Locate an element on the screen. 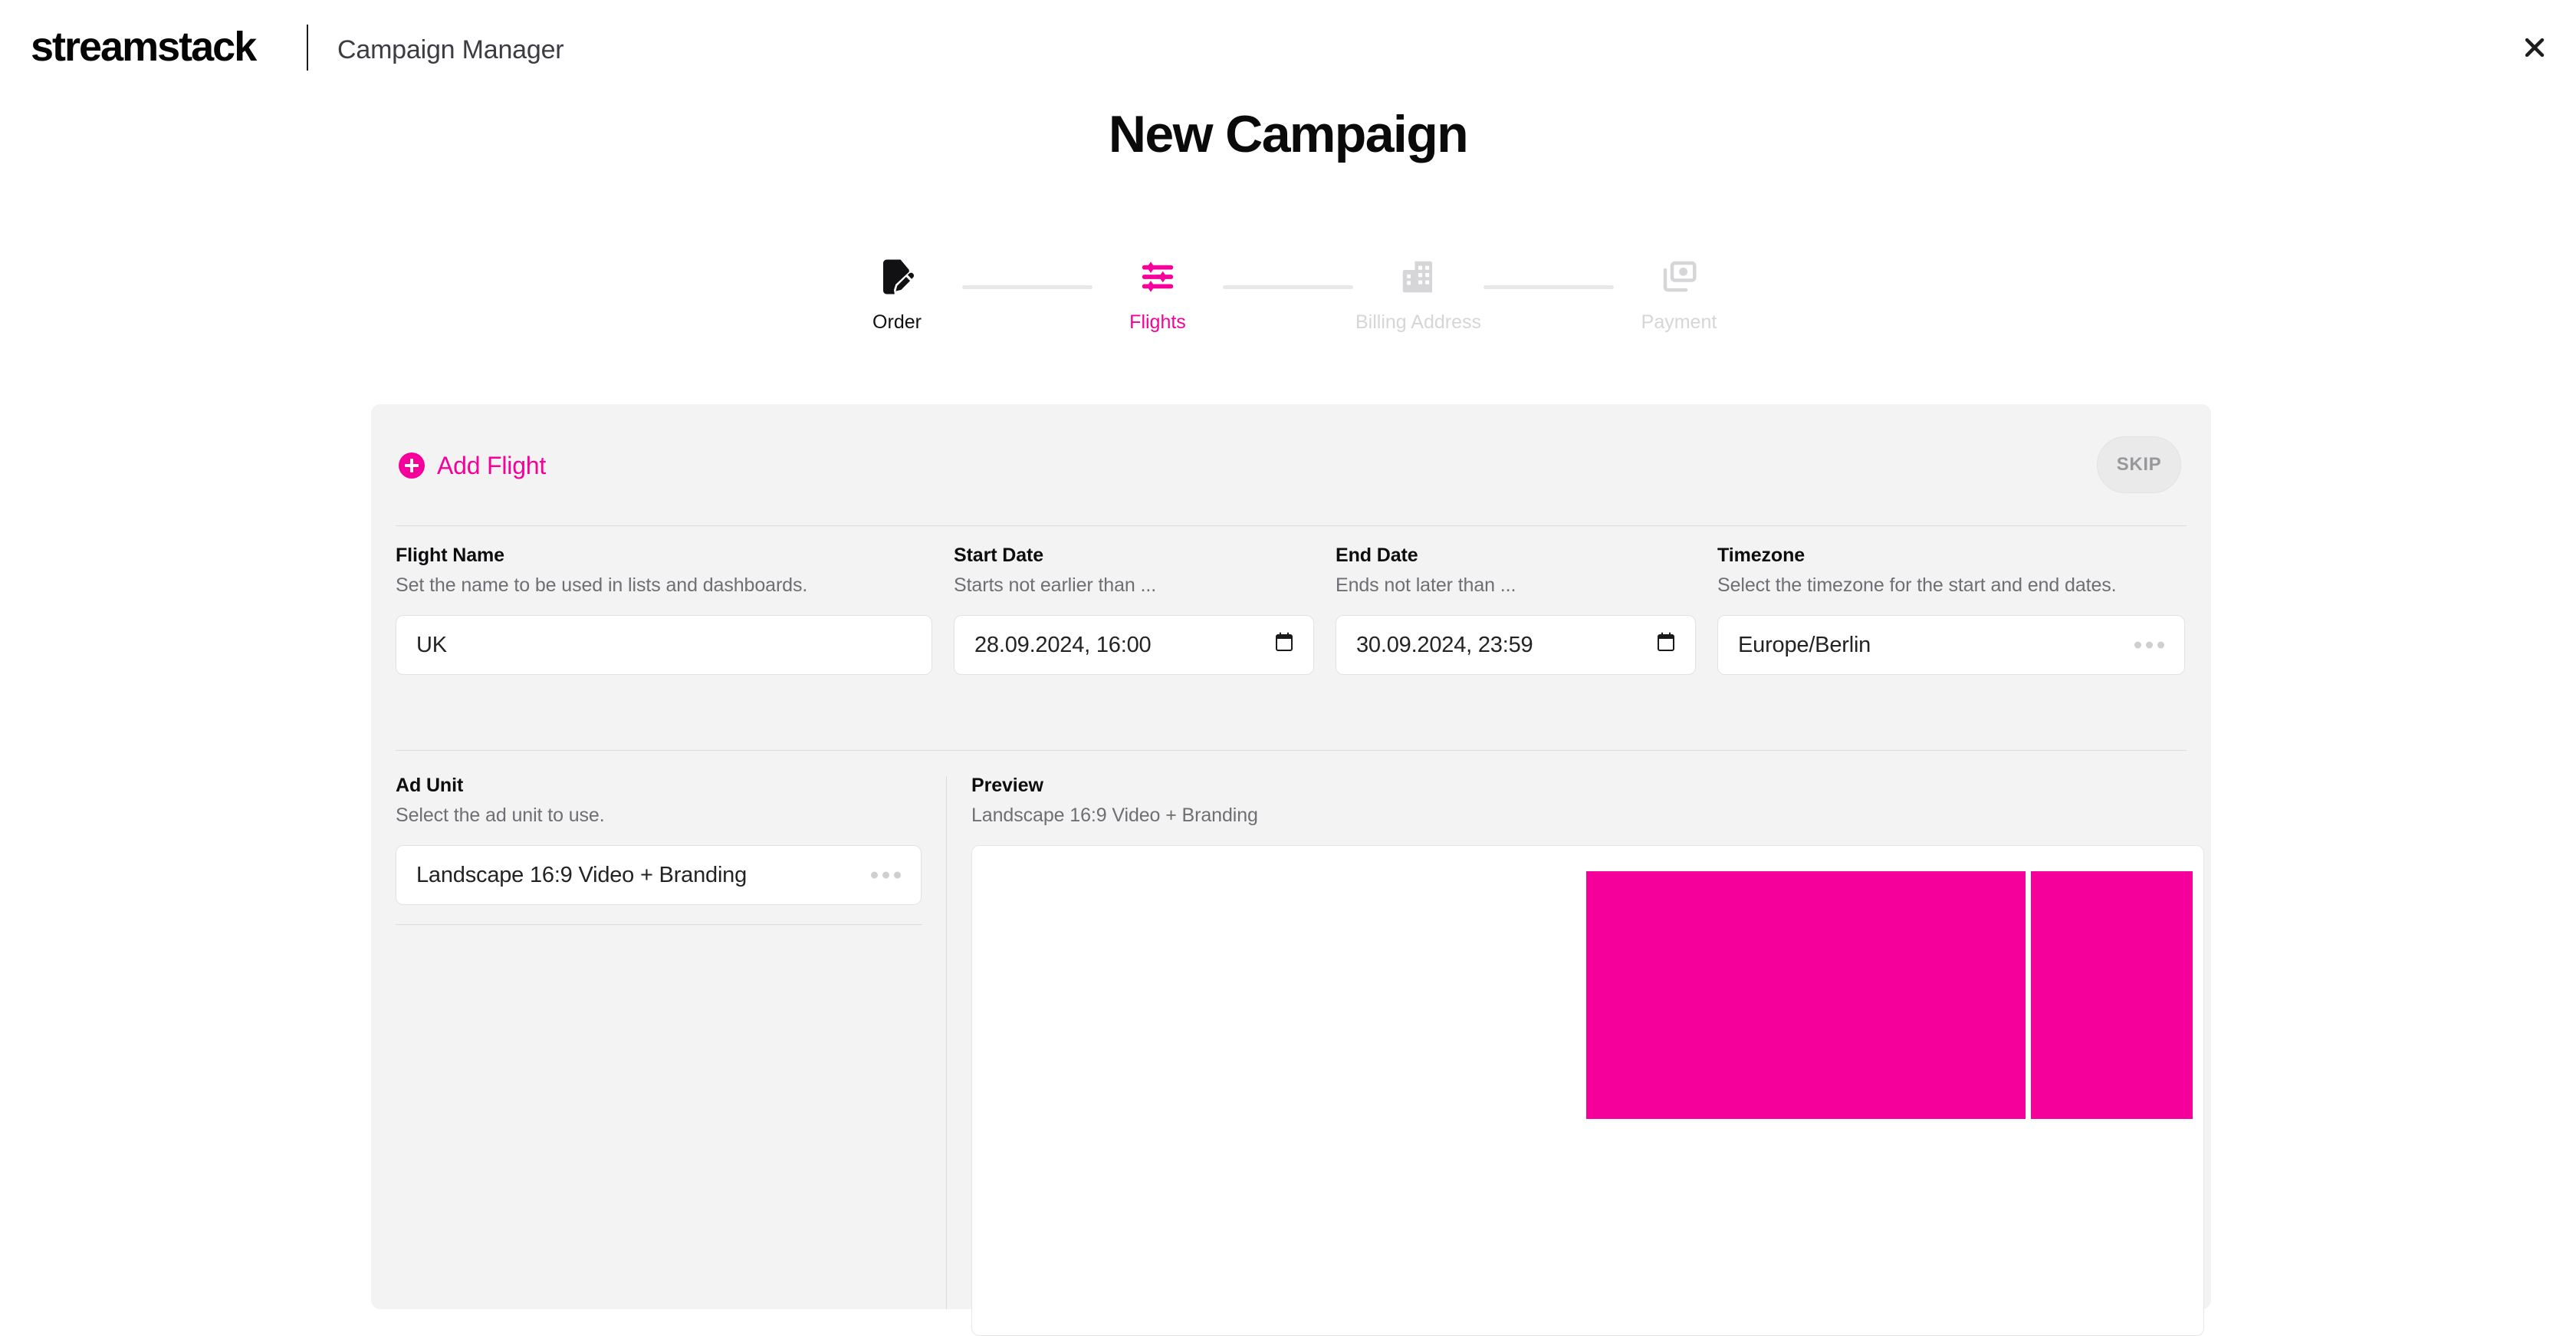 Image resolution: width=2576 pixels, height=1336 pixels. sliders-icon is located at coordinates (1158, 277).